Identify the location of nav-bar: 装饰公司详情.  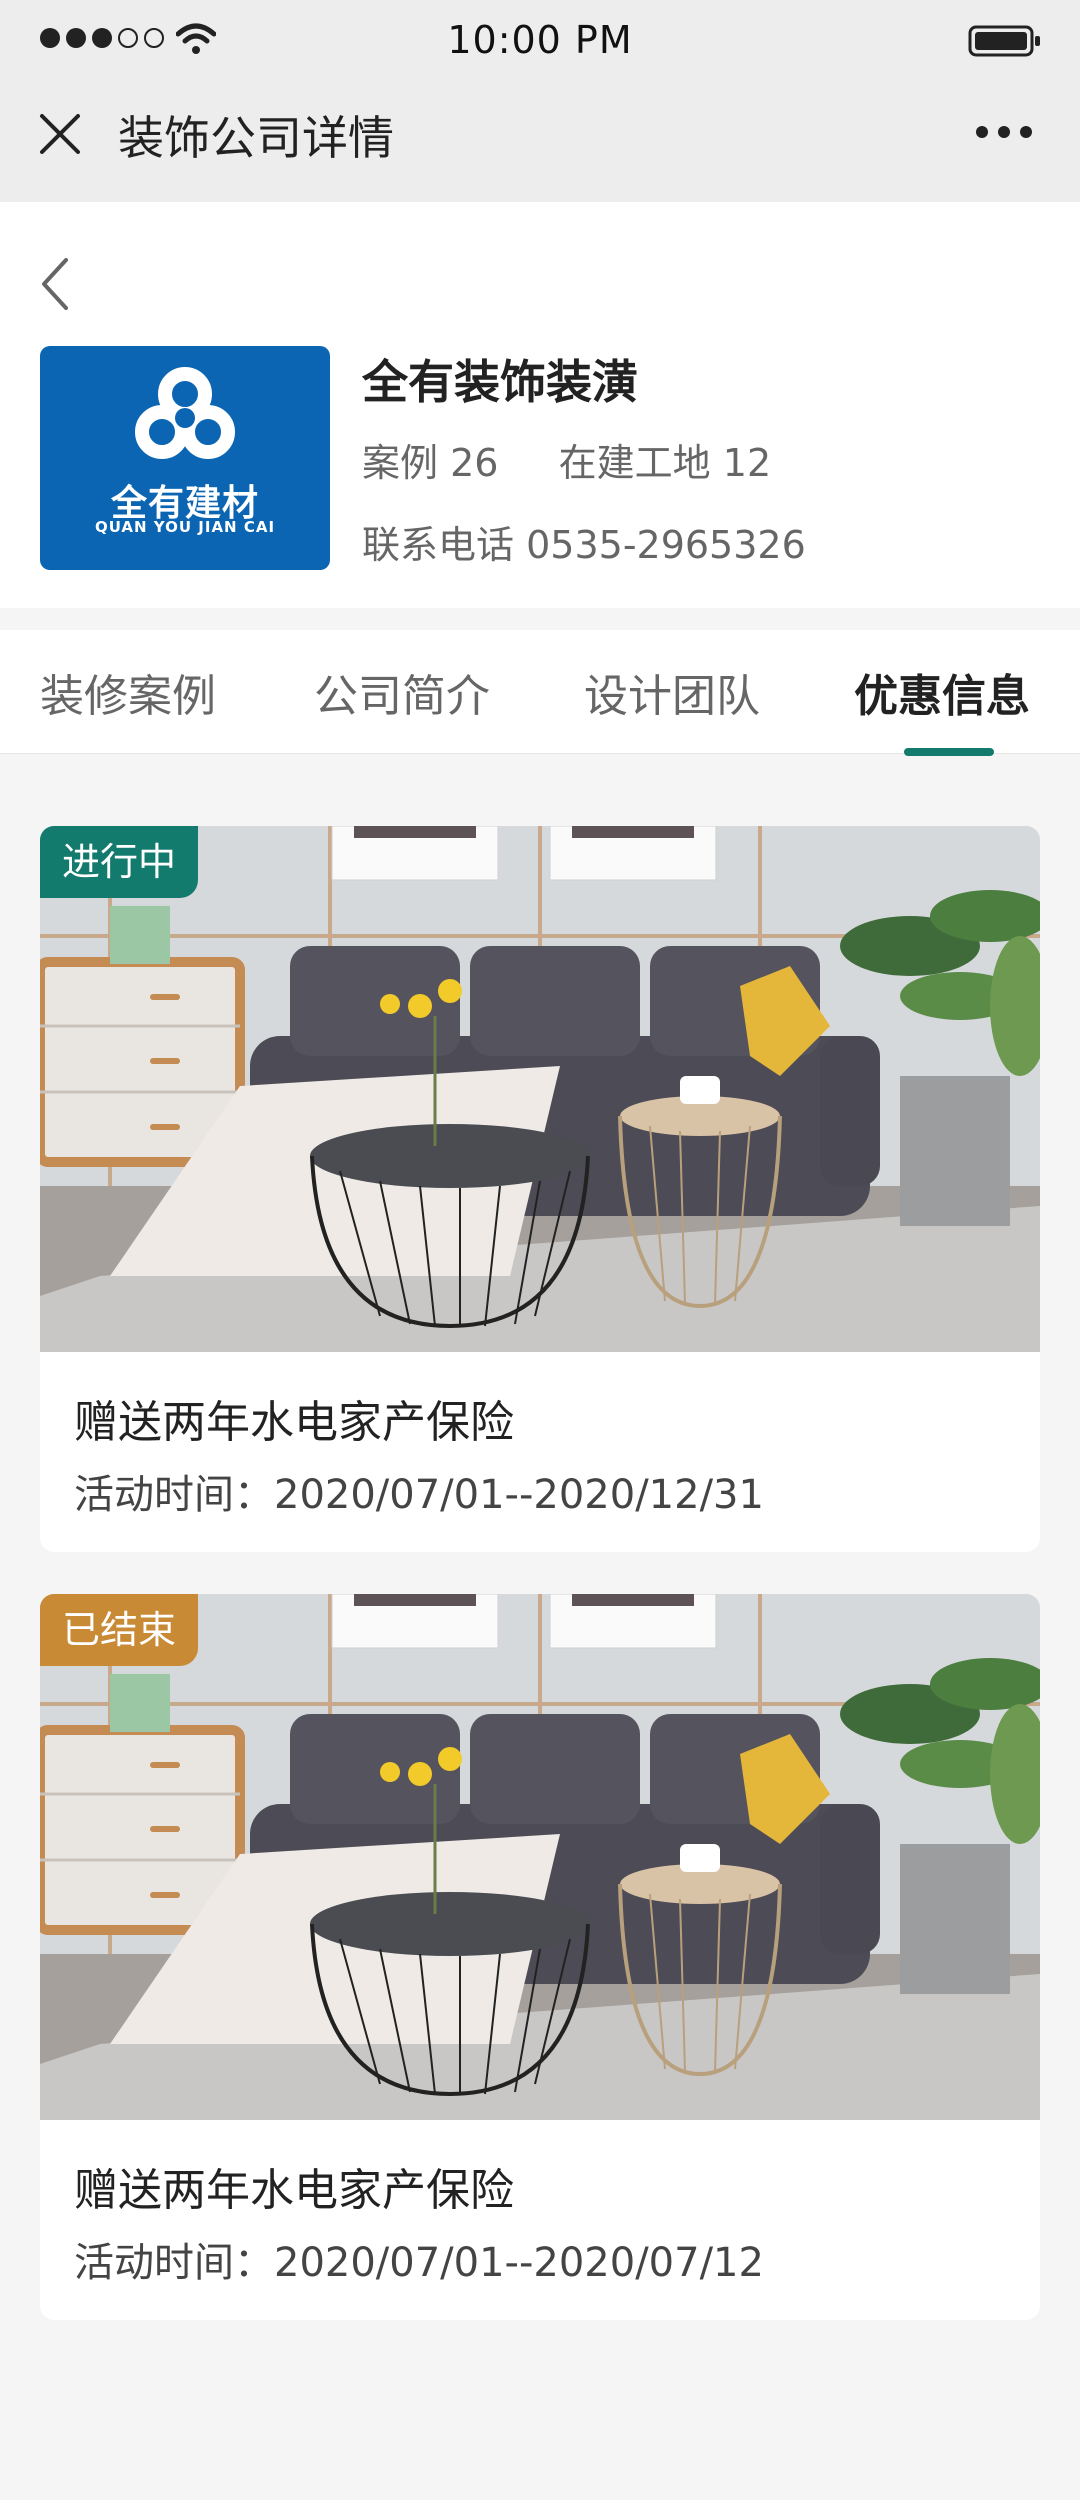
(540, 141).